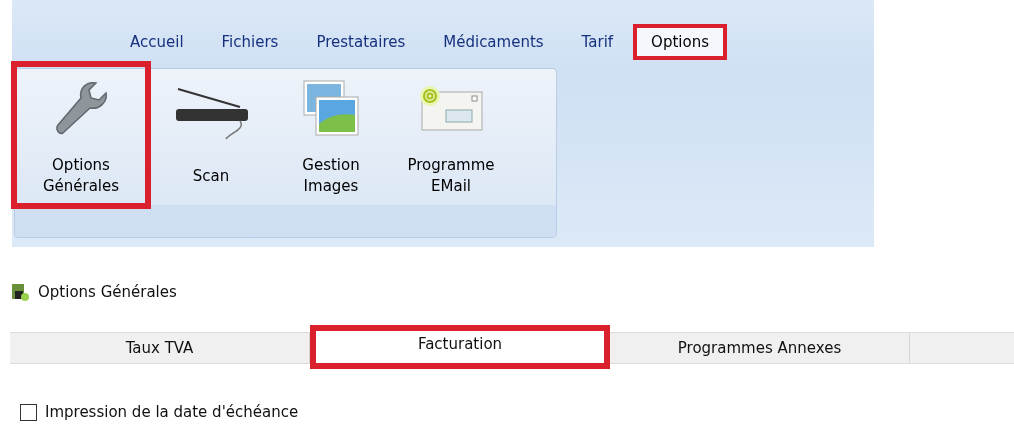  What do you see at coordinates (597, 42) in the screenshot?
I see `ribbon-tab: Tarif` at bounding box center [597, 42].